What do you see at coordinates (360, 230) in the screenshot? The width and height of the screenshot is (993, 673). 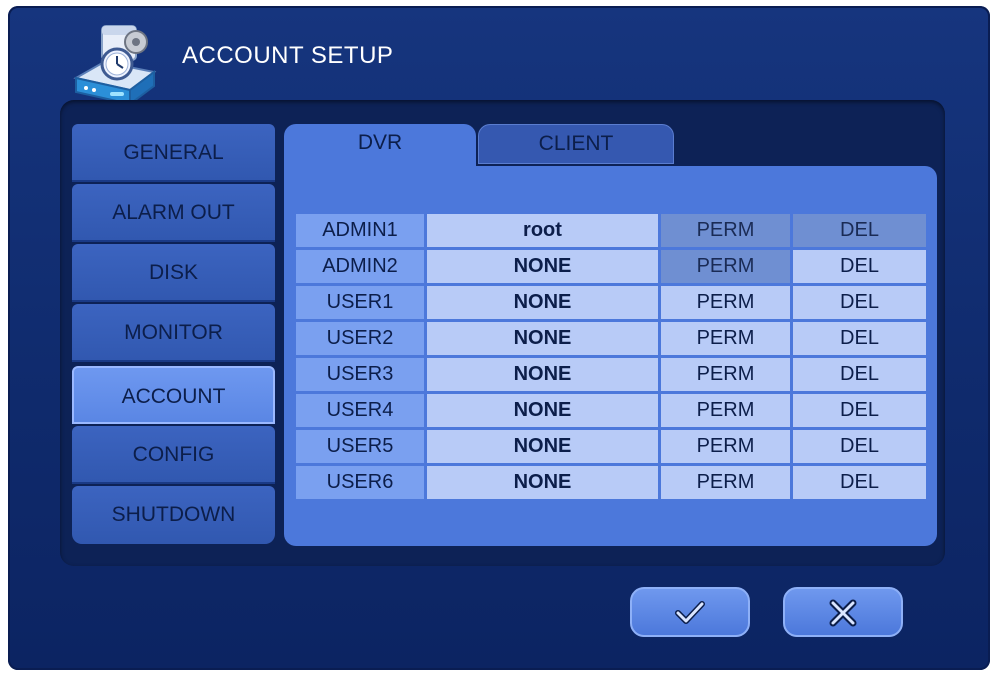 I see `account-name: ADMIN1` at bounding box center [360, 230].